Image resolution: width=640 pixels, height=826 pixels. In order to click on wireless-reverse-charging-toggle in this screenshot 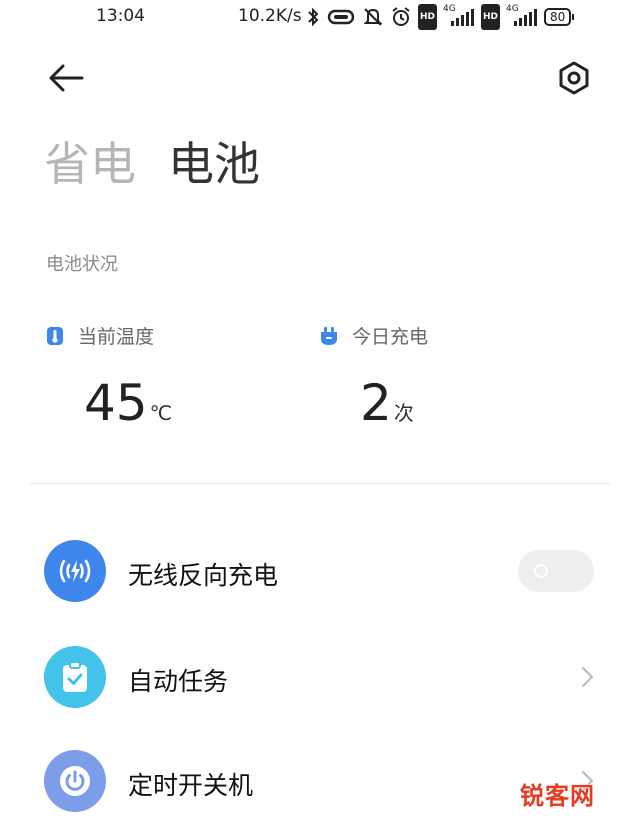, I will do `click(556, 571)`.